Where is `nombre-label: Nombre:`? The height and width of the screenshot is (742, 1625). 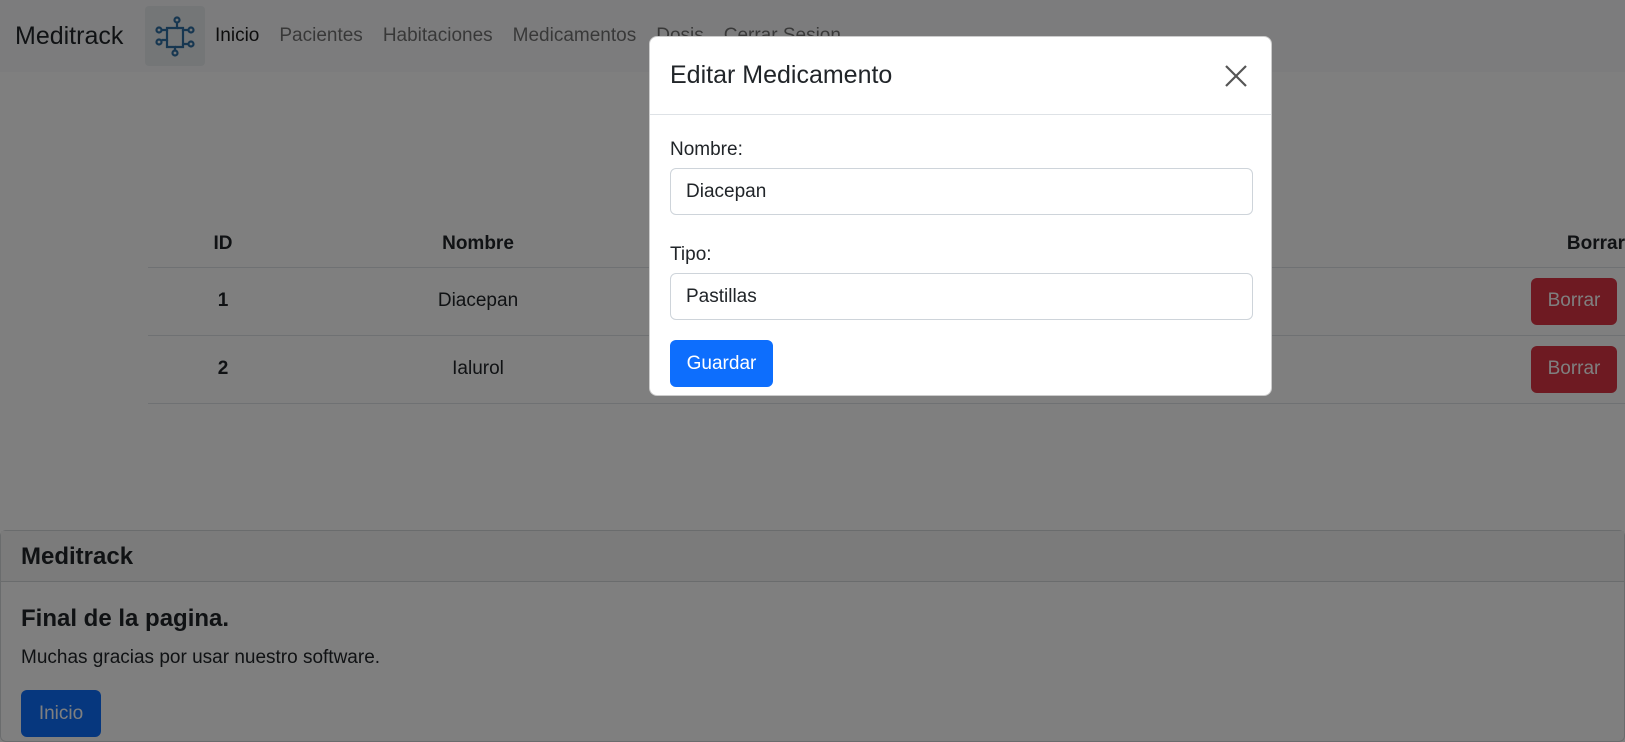 nombre-label: Nombre: is located at coordinates (706, 149).